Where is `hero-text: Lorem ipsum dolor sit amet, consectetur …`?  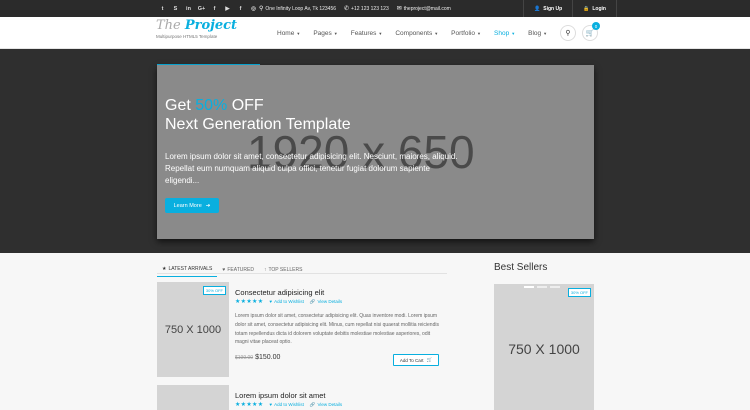
hero-text: Lorem ipsum dolor sit amet, consectetur … is located at coordinates (311, 168).